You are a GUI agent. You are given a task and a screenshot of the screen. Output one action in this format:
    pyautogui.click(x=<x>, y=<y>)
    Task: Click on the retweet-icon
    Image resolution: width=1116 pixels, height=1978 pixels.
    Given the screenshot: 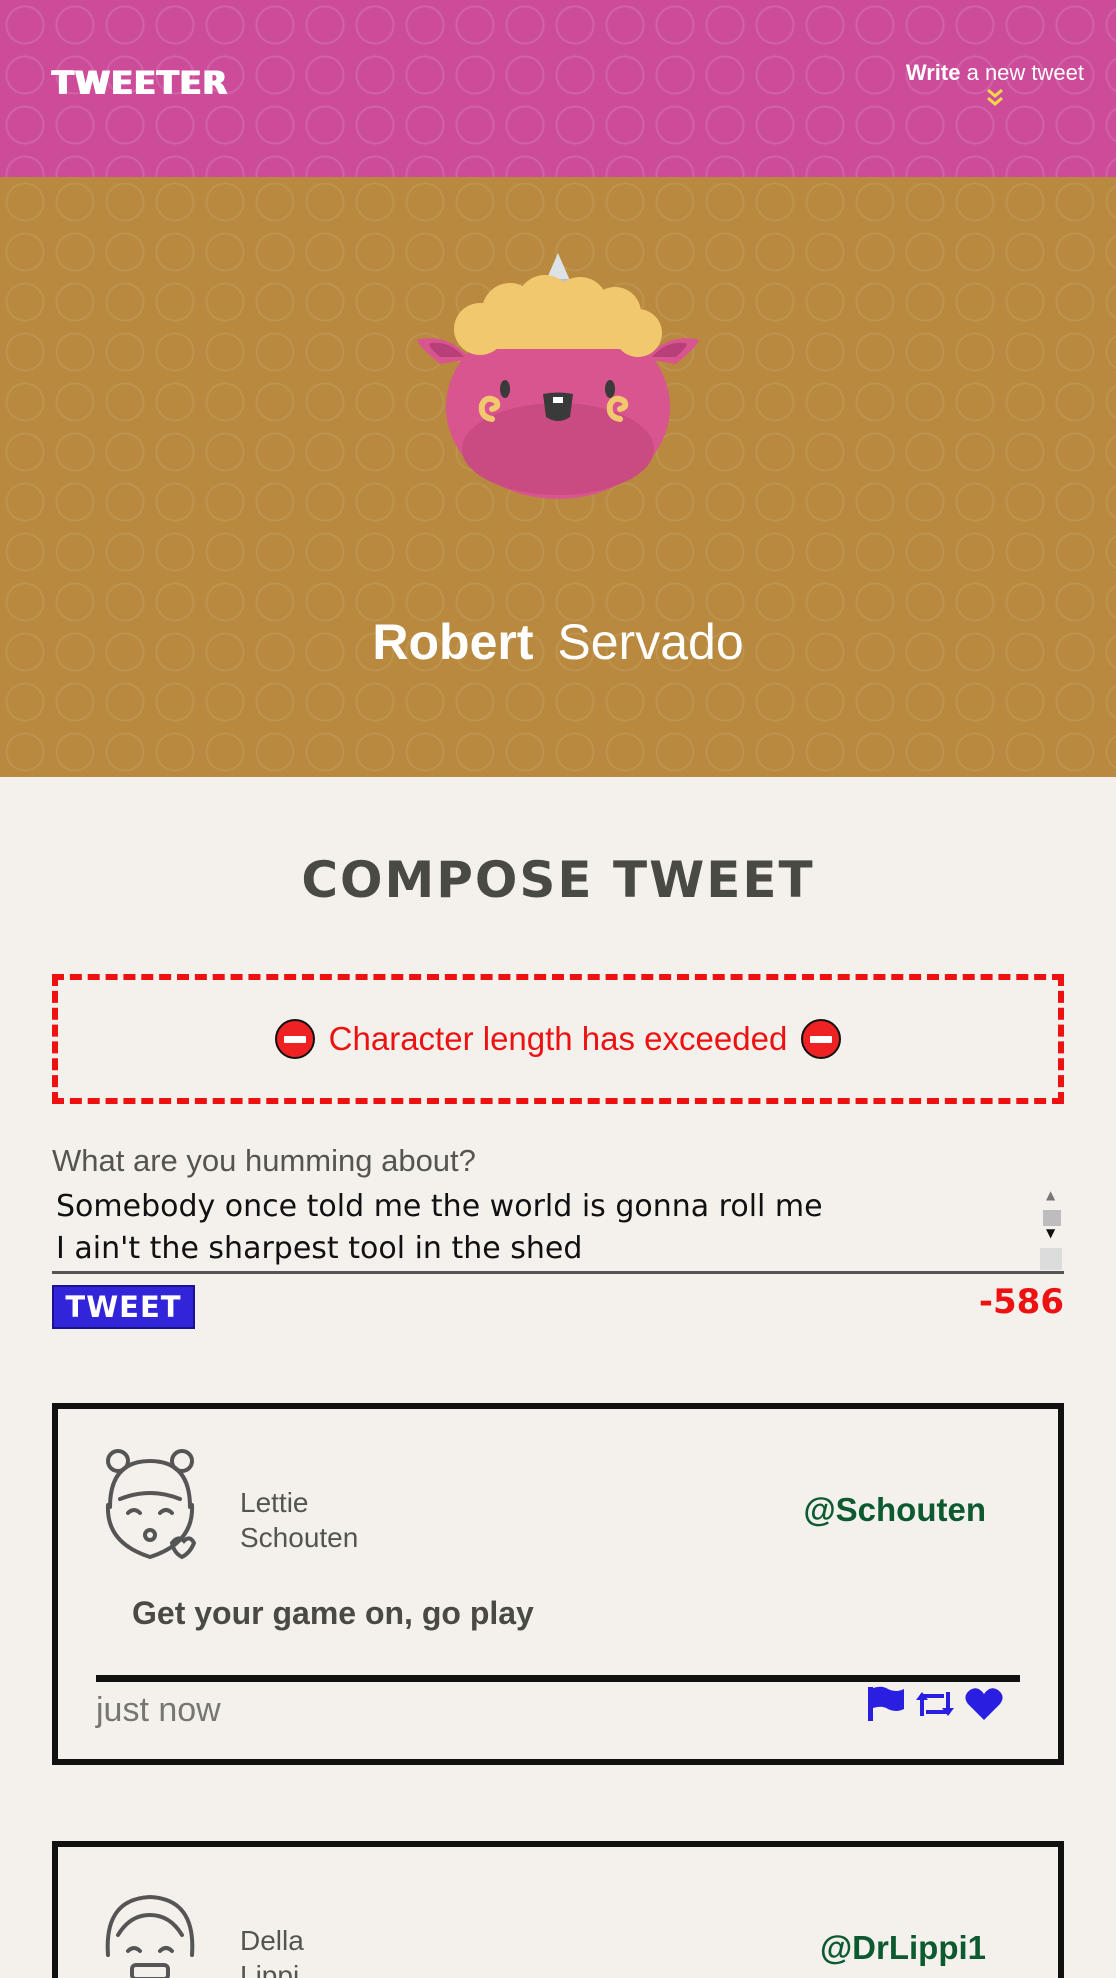 What is the action you would take?
    pyautogui.click(x=935, y=1706)
    